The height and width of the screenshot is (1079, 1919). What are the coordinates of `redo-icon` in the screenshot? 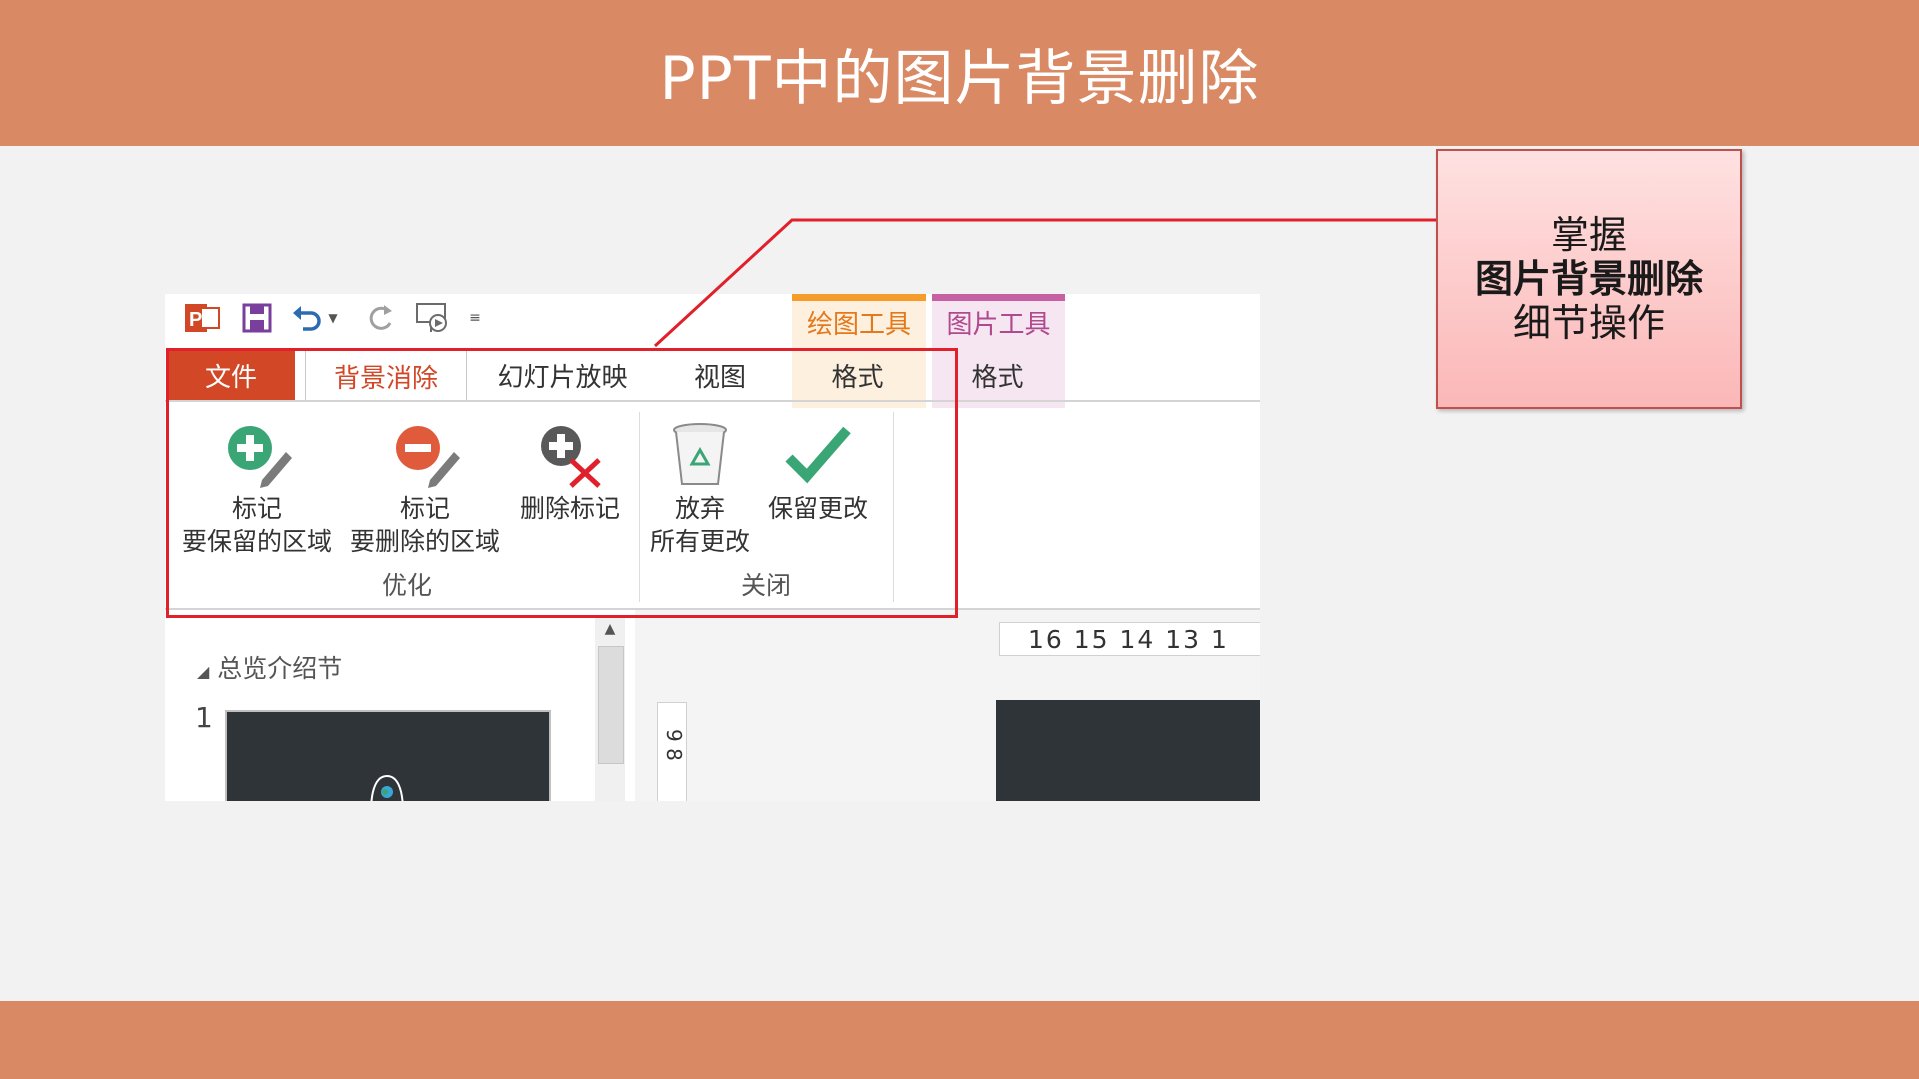 It's located at (381, 318).